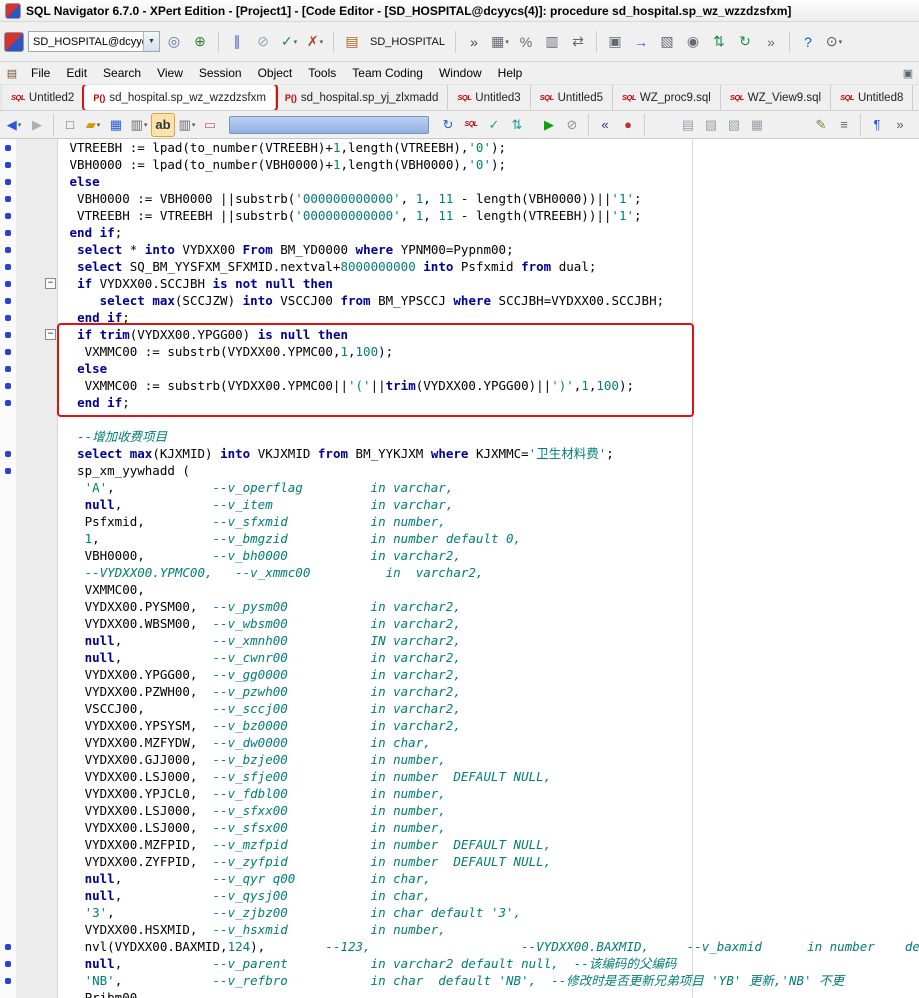  Describe the element at coordinates (448, 125) in the screenshot. I see `refresh-icon: ↻` at that location.